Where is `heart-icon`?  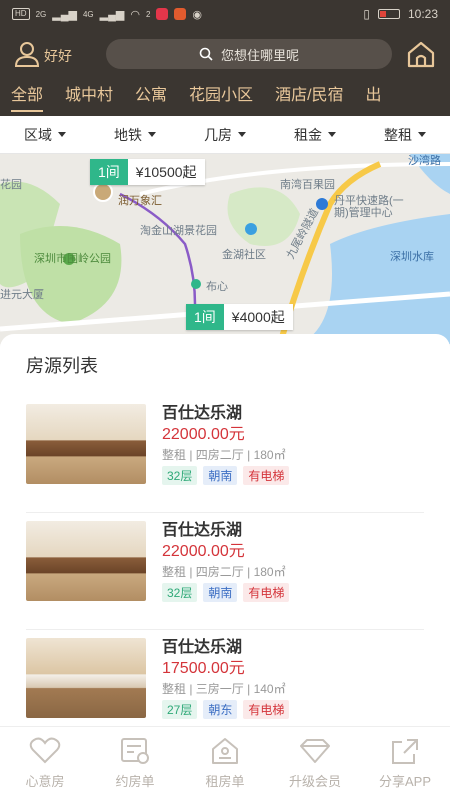 heart-icon is located at coordinates (45, 750).